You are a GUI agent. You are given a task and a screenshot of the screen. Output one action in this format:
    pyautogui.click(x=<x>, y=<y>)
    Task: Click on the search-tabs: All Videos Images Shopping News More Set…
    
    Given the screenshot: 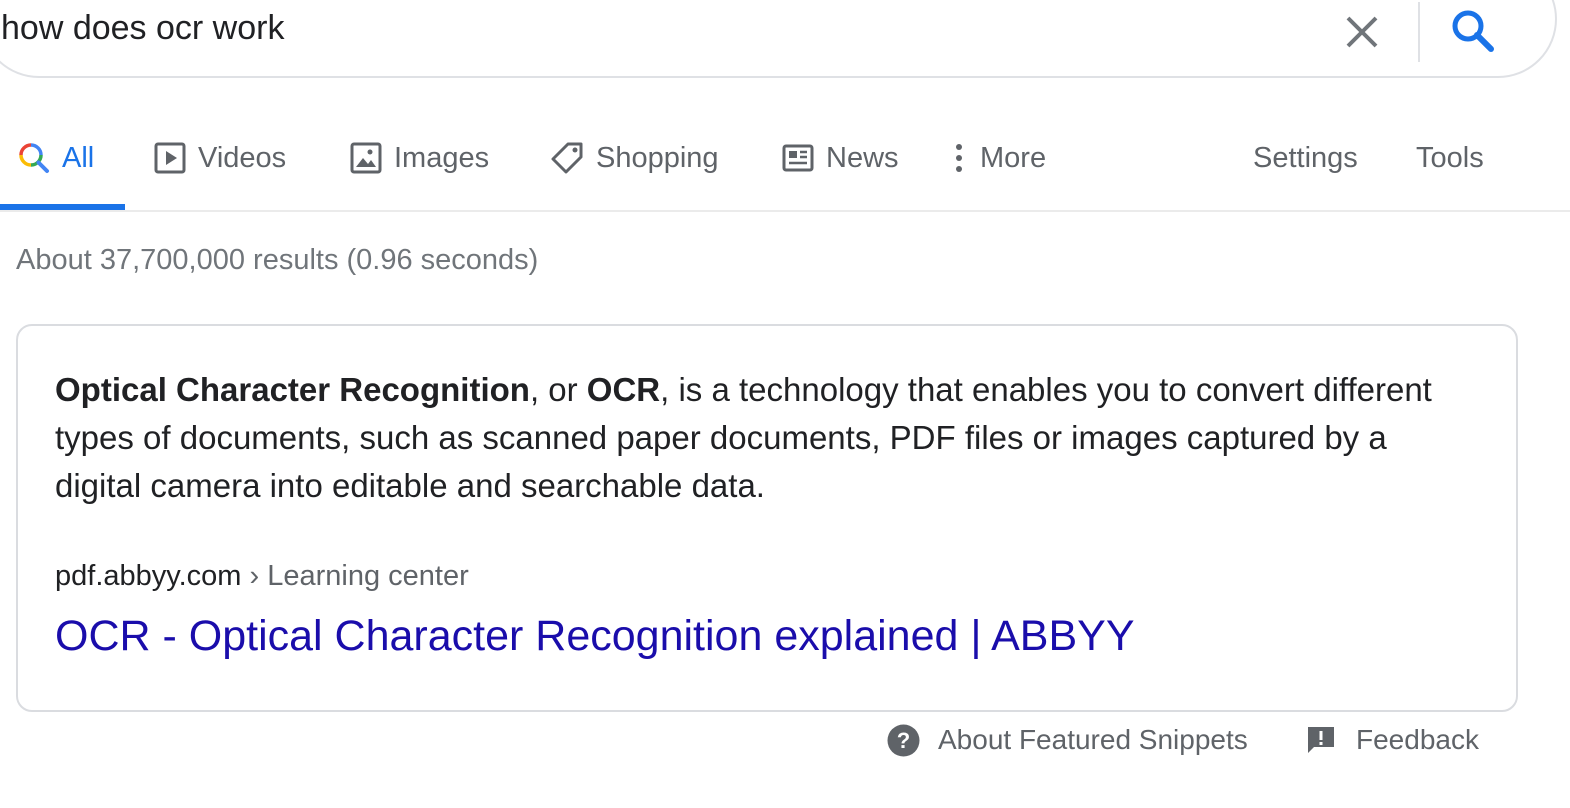 What is the action you would take?
    pyautogui.click(x=785, y=166)
    